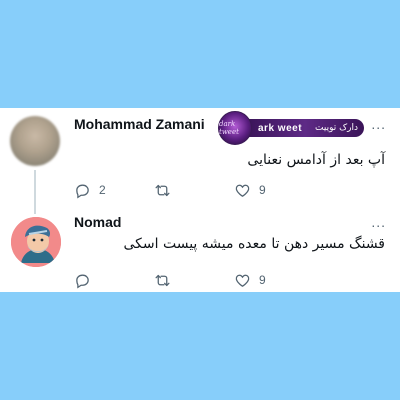  What do you see at coordinates (305, 128) in the screenshot?
I see `watermark-banner: ark weet دارک توییت` at bounding box center [305, 128].